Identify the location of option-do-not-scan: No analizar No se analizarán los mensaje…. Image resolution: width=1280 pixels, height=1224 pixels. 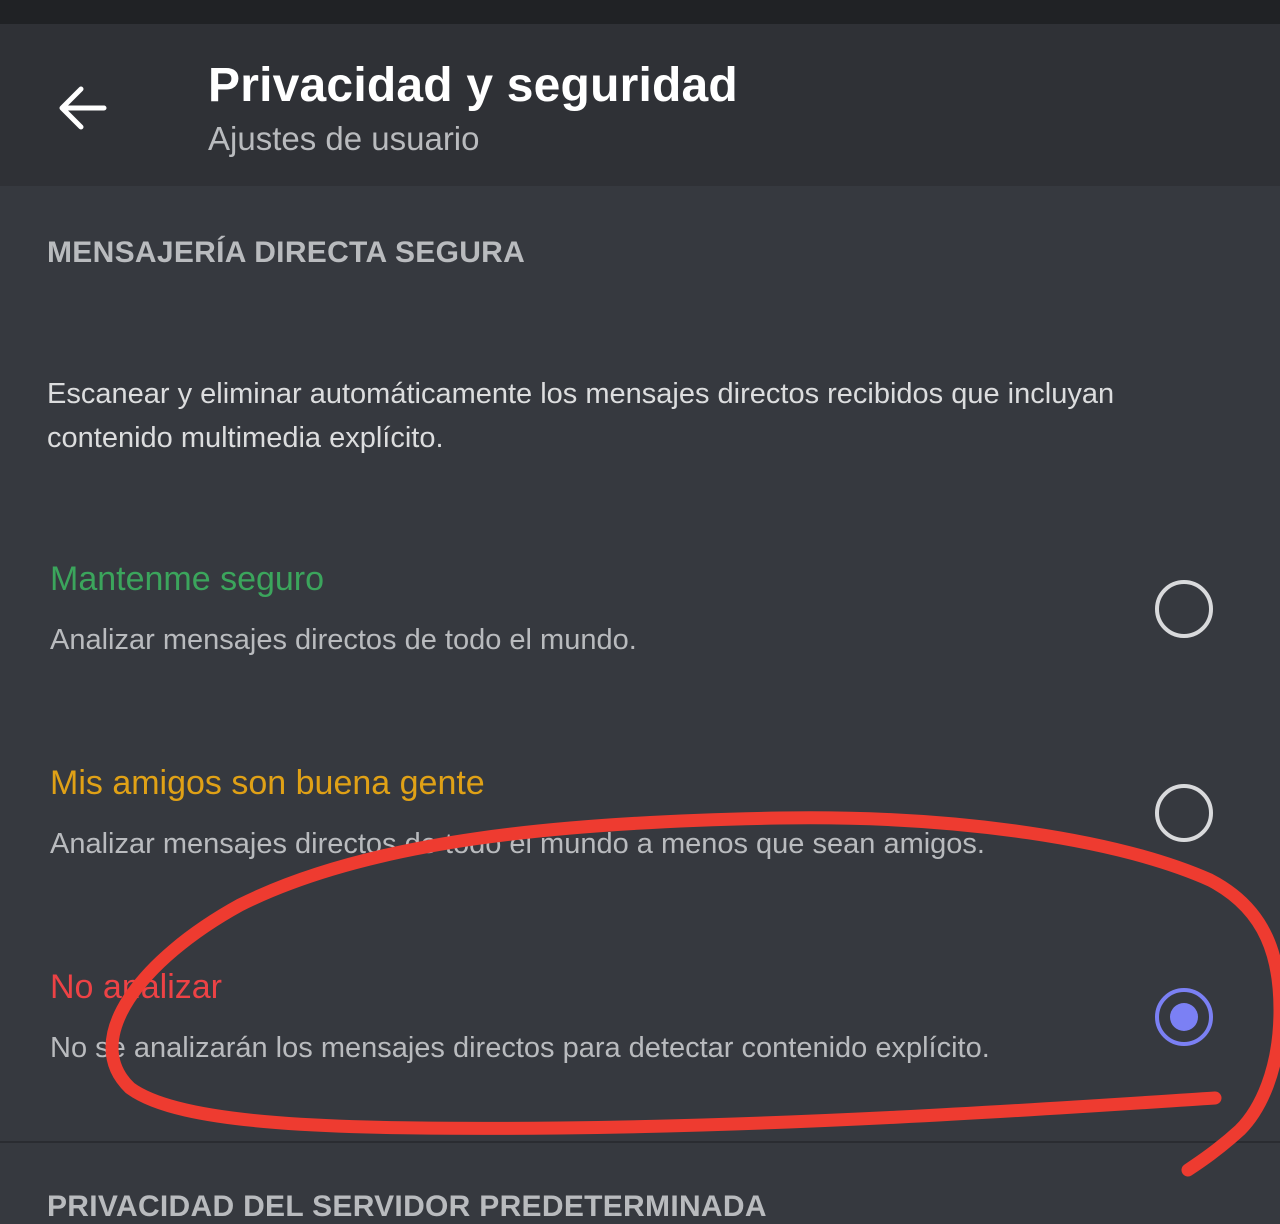
(640, 1058).